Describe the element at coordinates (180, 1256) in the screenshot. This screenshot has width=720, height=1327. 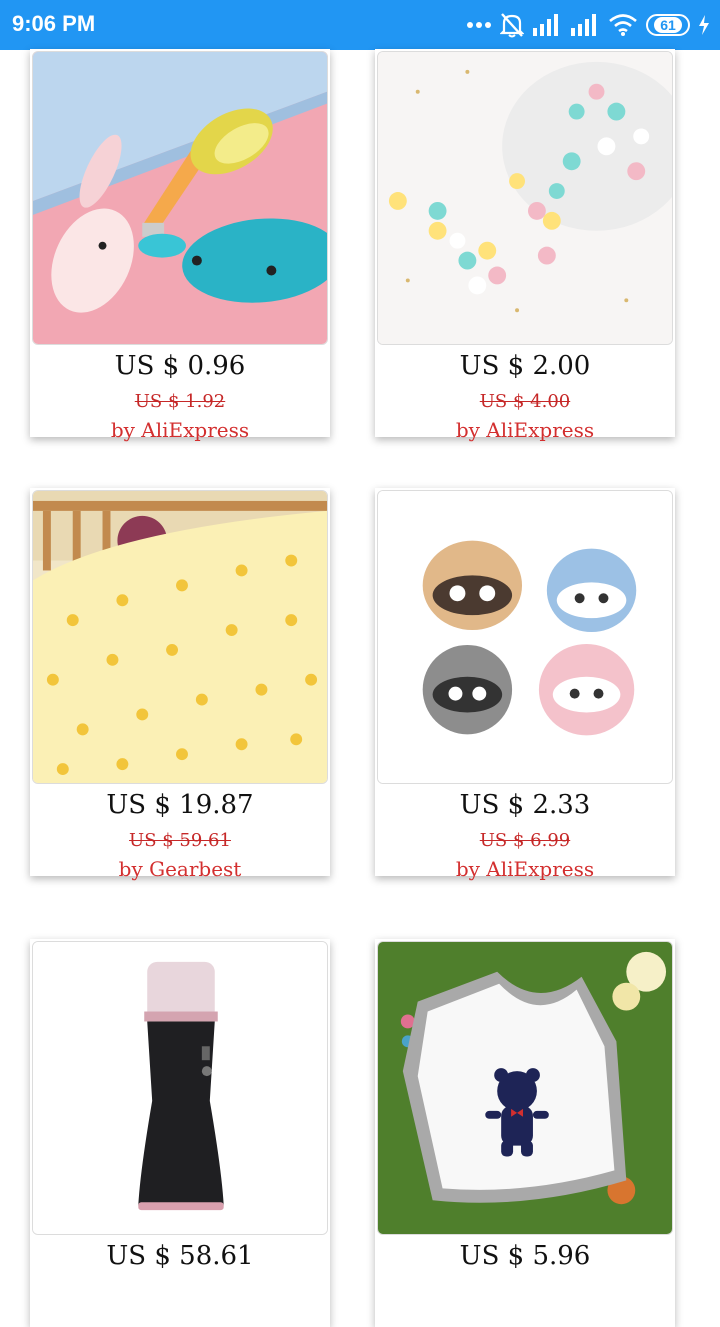
I see `product-price: US $ 58.61` at that location.